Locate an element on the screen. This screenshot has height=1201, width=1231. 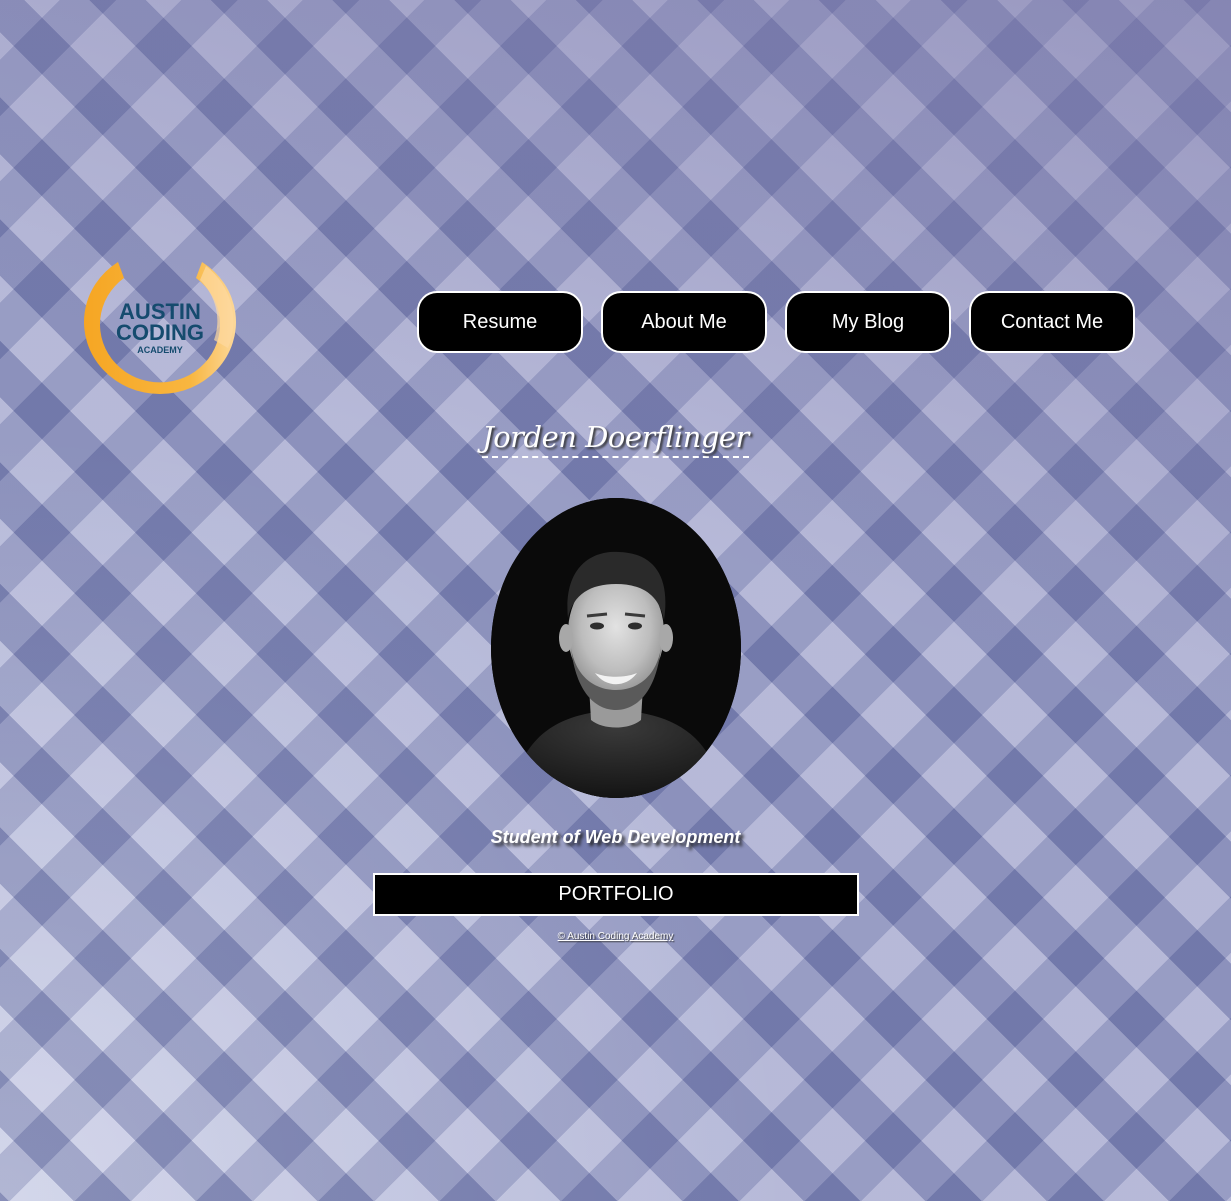
profile-name-text: Jorden Doerflinger is located at coordinates (615, 439).